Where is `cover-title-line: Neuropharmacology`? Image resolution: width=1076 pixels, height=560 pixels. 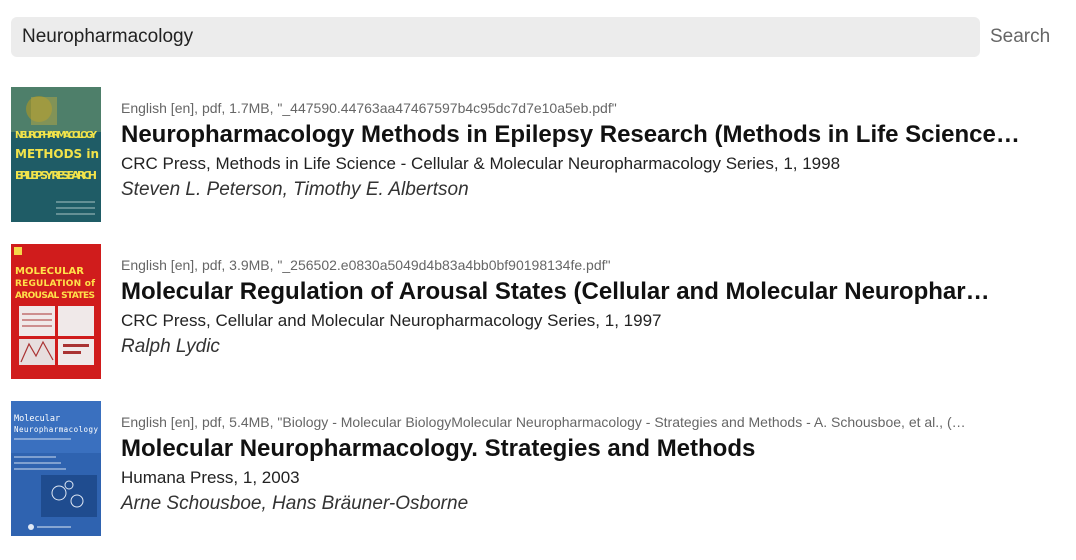
cover-title-line: Neuropharmacology is located at coordinates (56, 429).